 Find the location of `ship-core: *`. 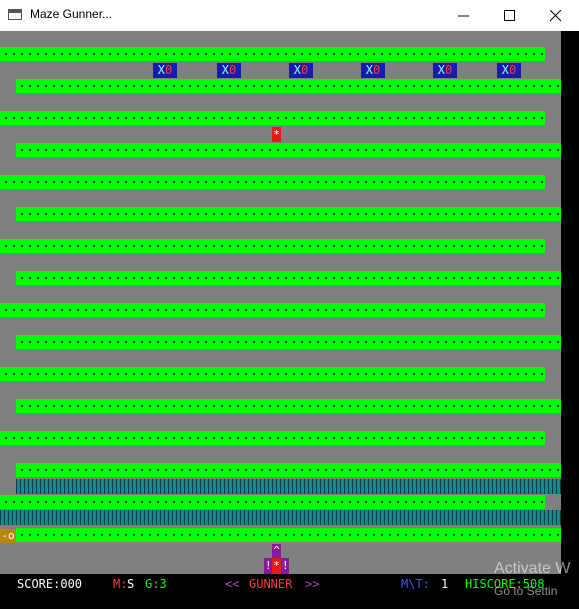

ship-core: * is located at coordinates (276, 566).